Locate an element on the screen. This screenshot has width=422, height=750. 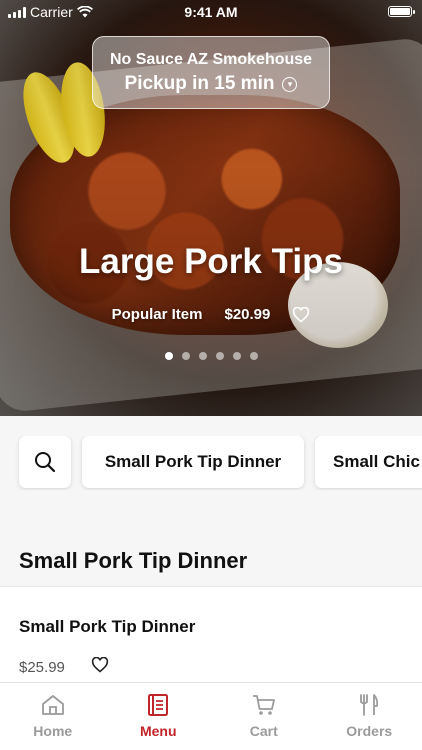
tab-label: Menu is located at coordinates (158, 731).